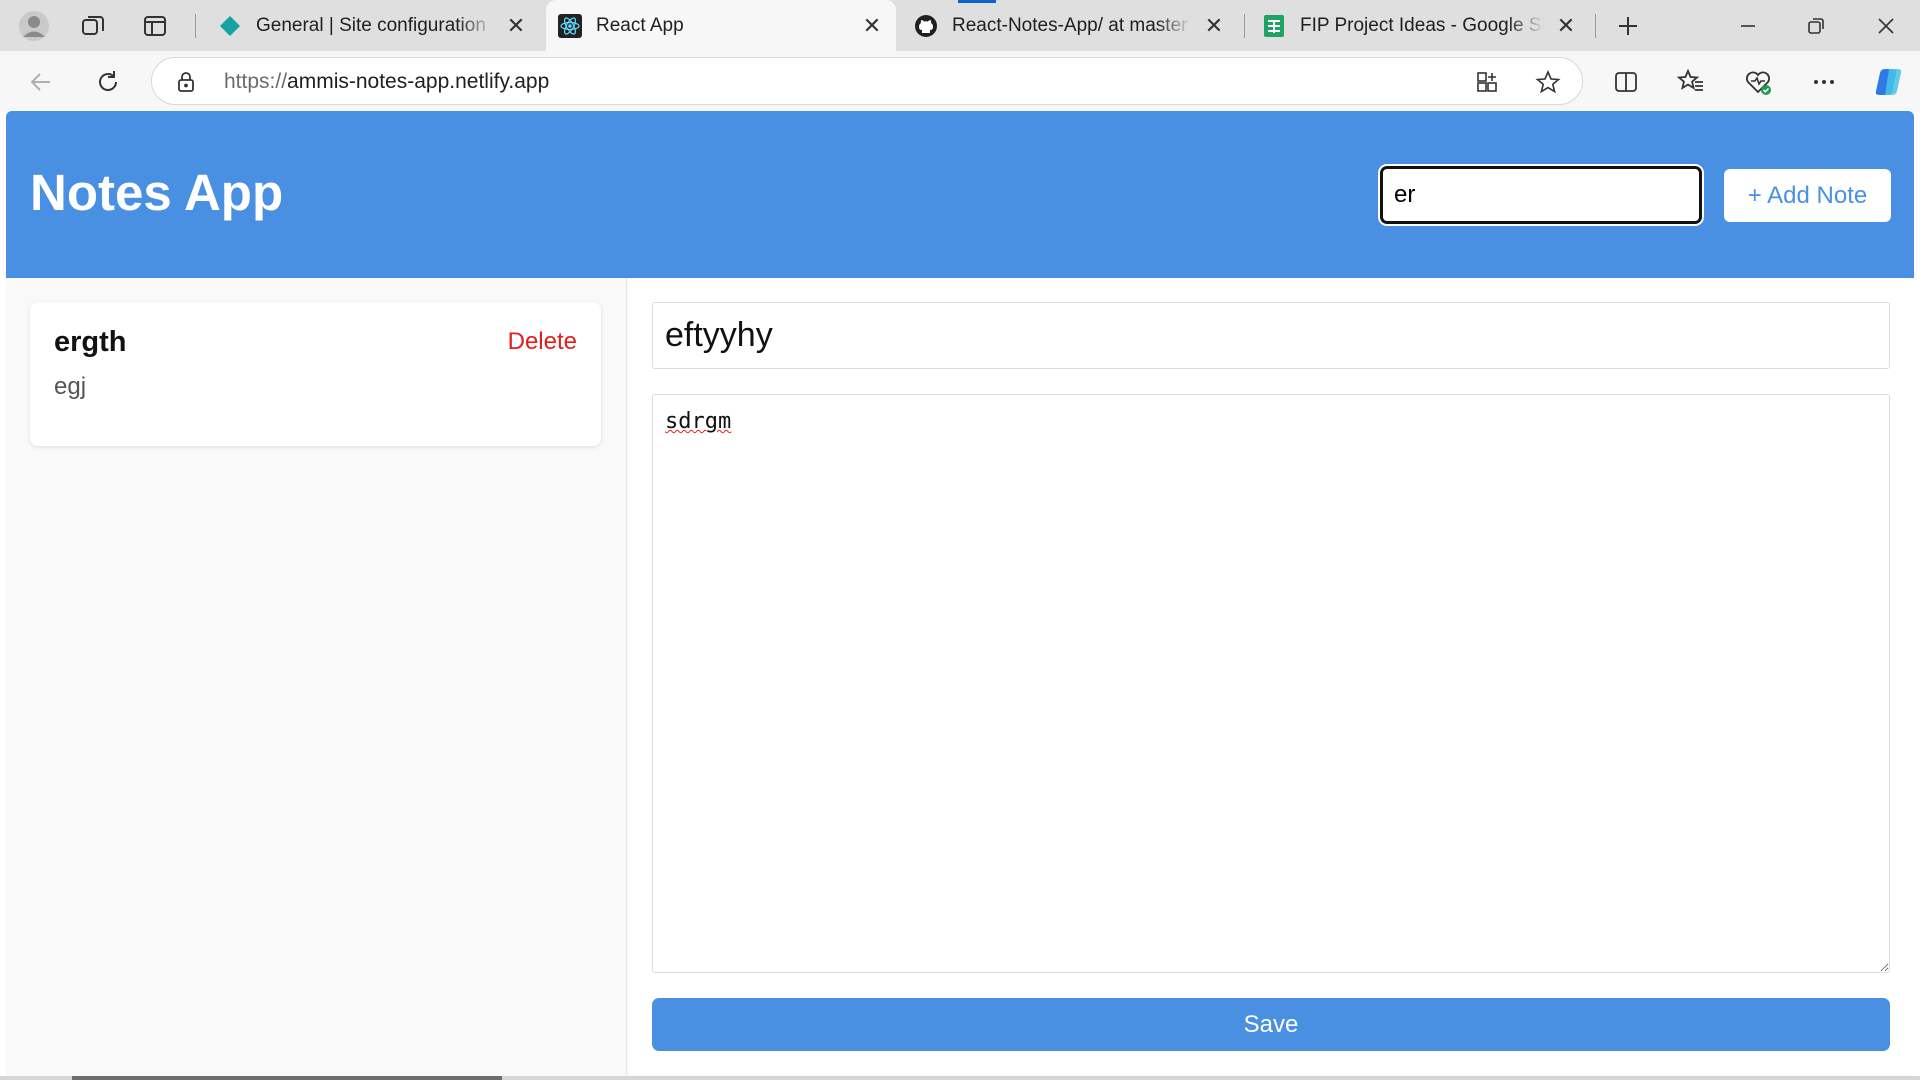  What do you see at coordinates (640, 25) in the screenshot?
I see `tab-title: React App` at bounding box center [640, 25].